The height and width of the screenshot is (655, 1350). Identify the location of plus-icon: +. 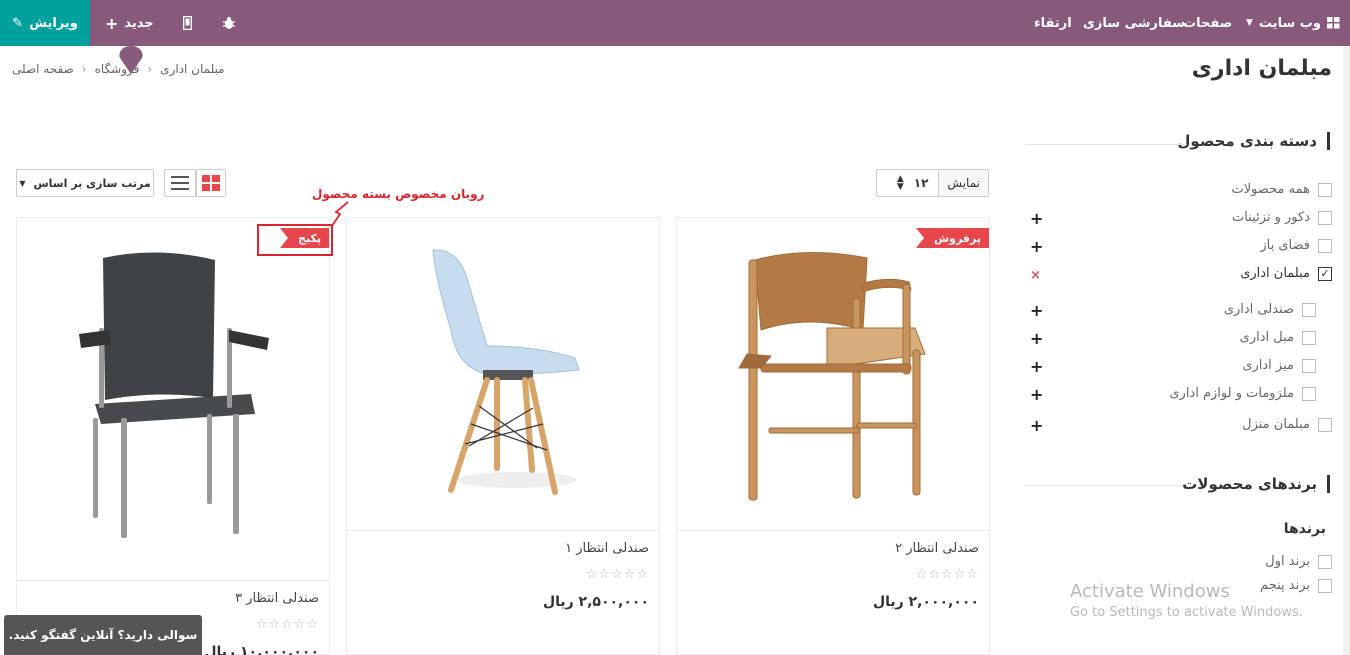
(112, 23).